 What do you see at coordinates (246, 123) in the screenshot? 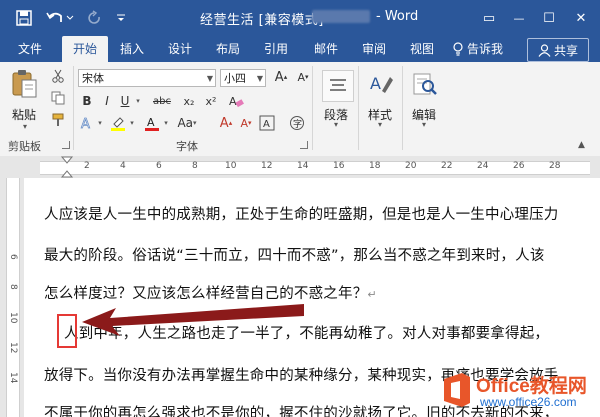
I see `shrink-font-small-icon: A ▾` at bounding box center [246, 123].